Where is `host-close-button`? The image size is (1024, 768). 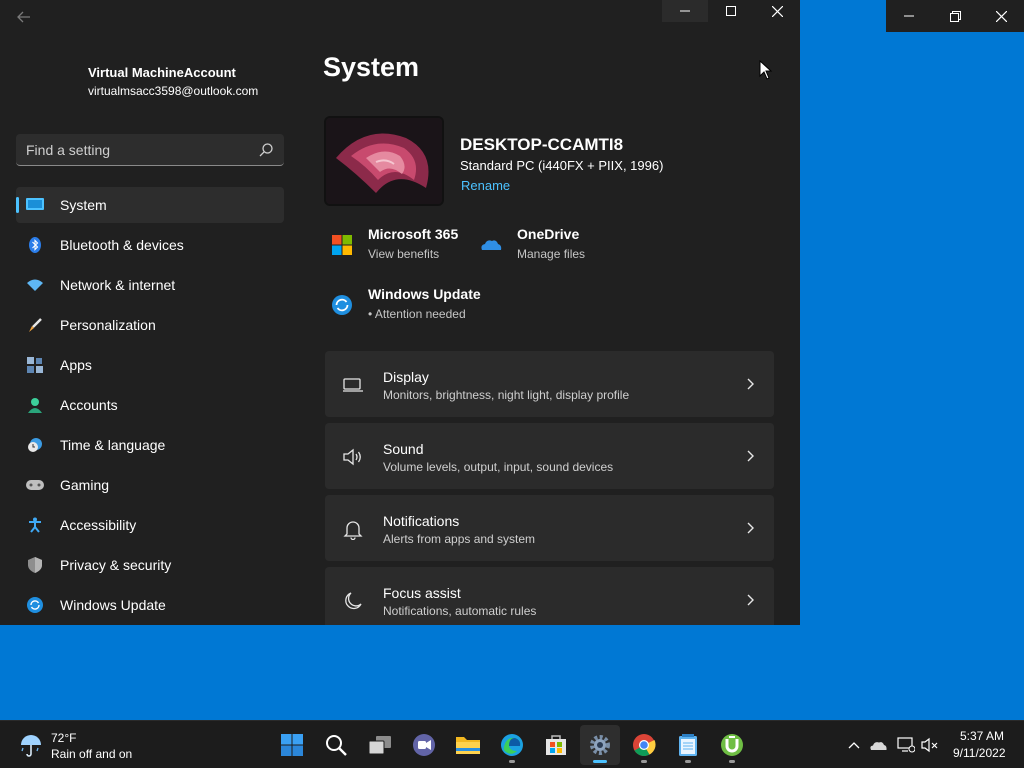
host-close-button is located at coordinates (1001, 16).